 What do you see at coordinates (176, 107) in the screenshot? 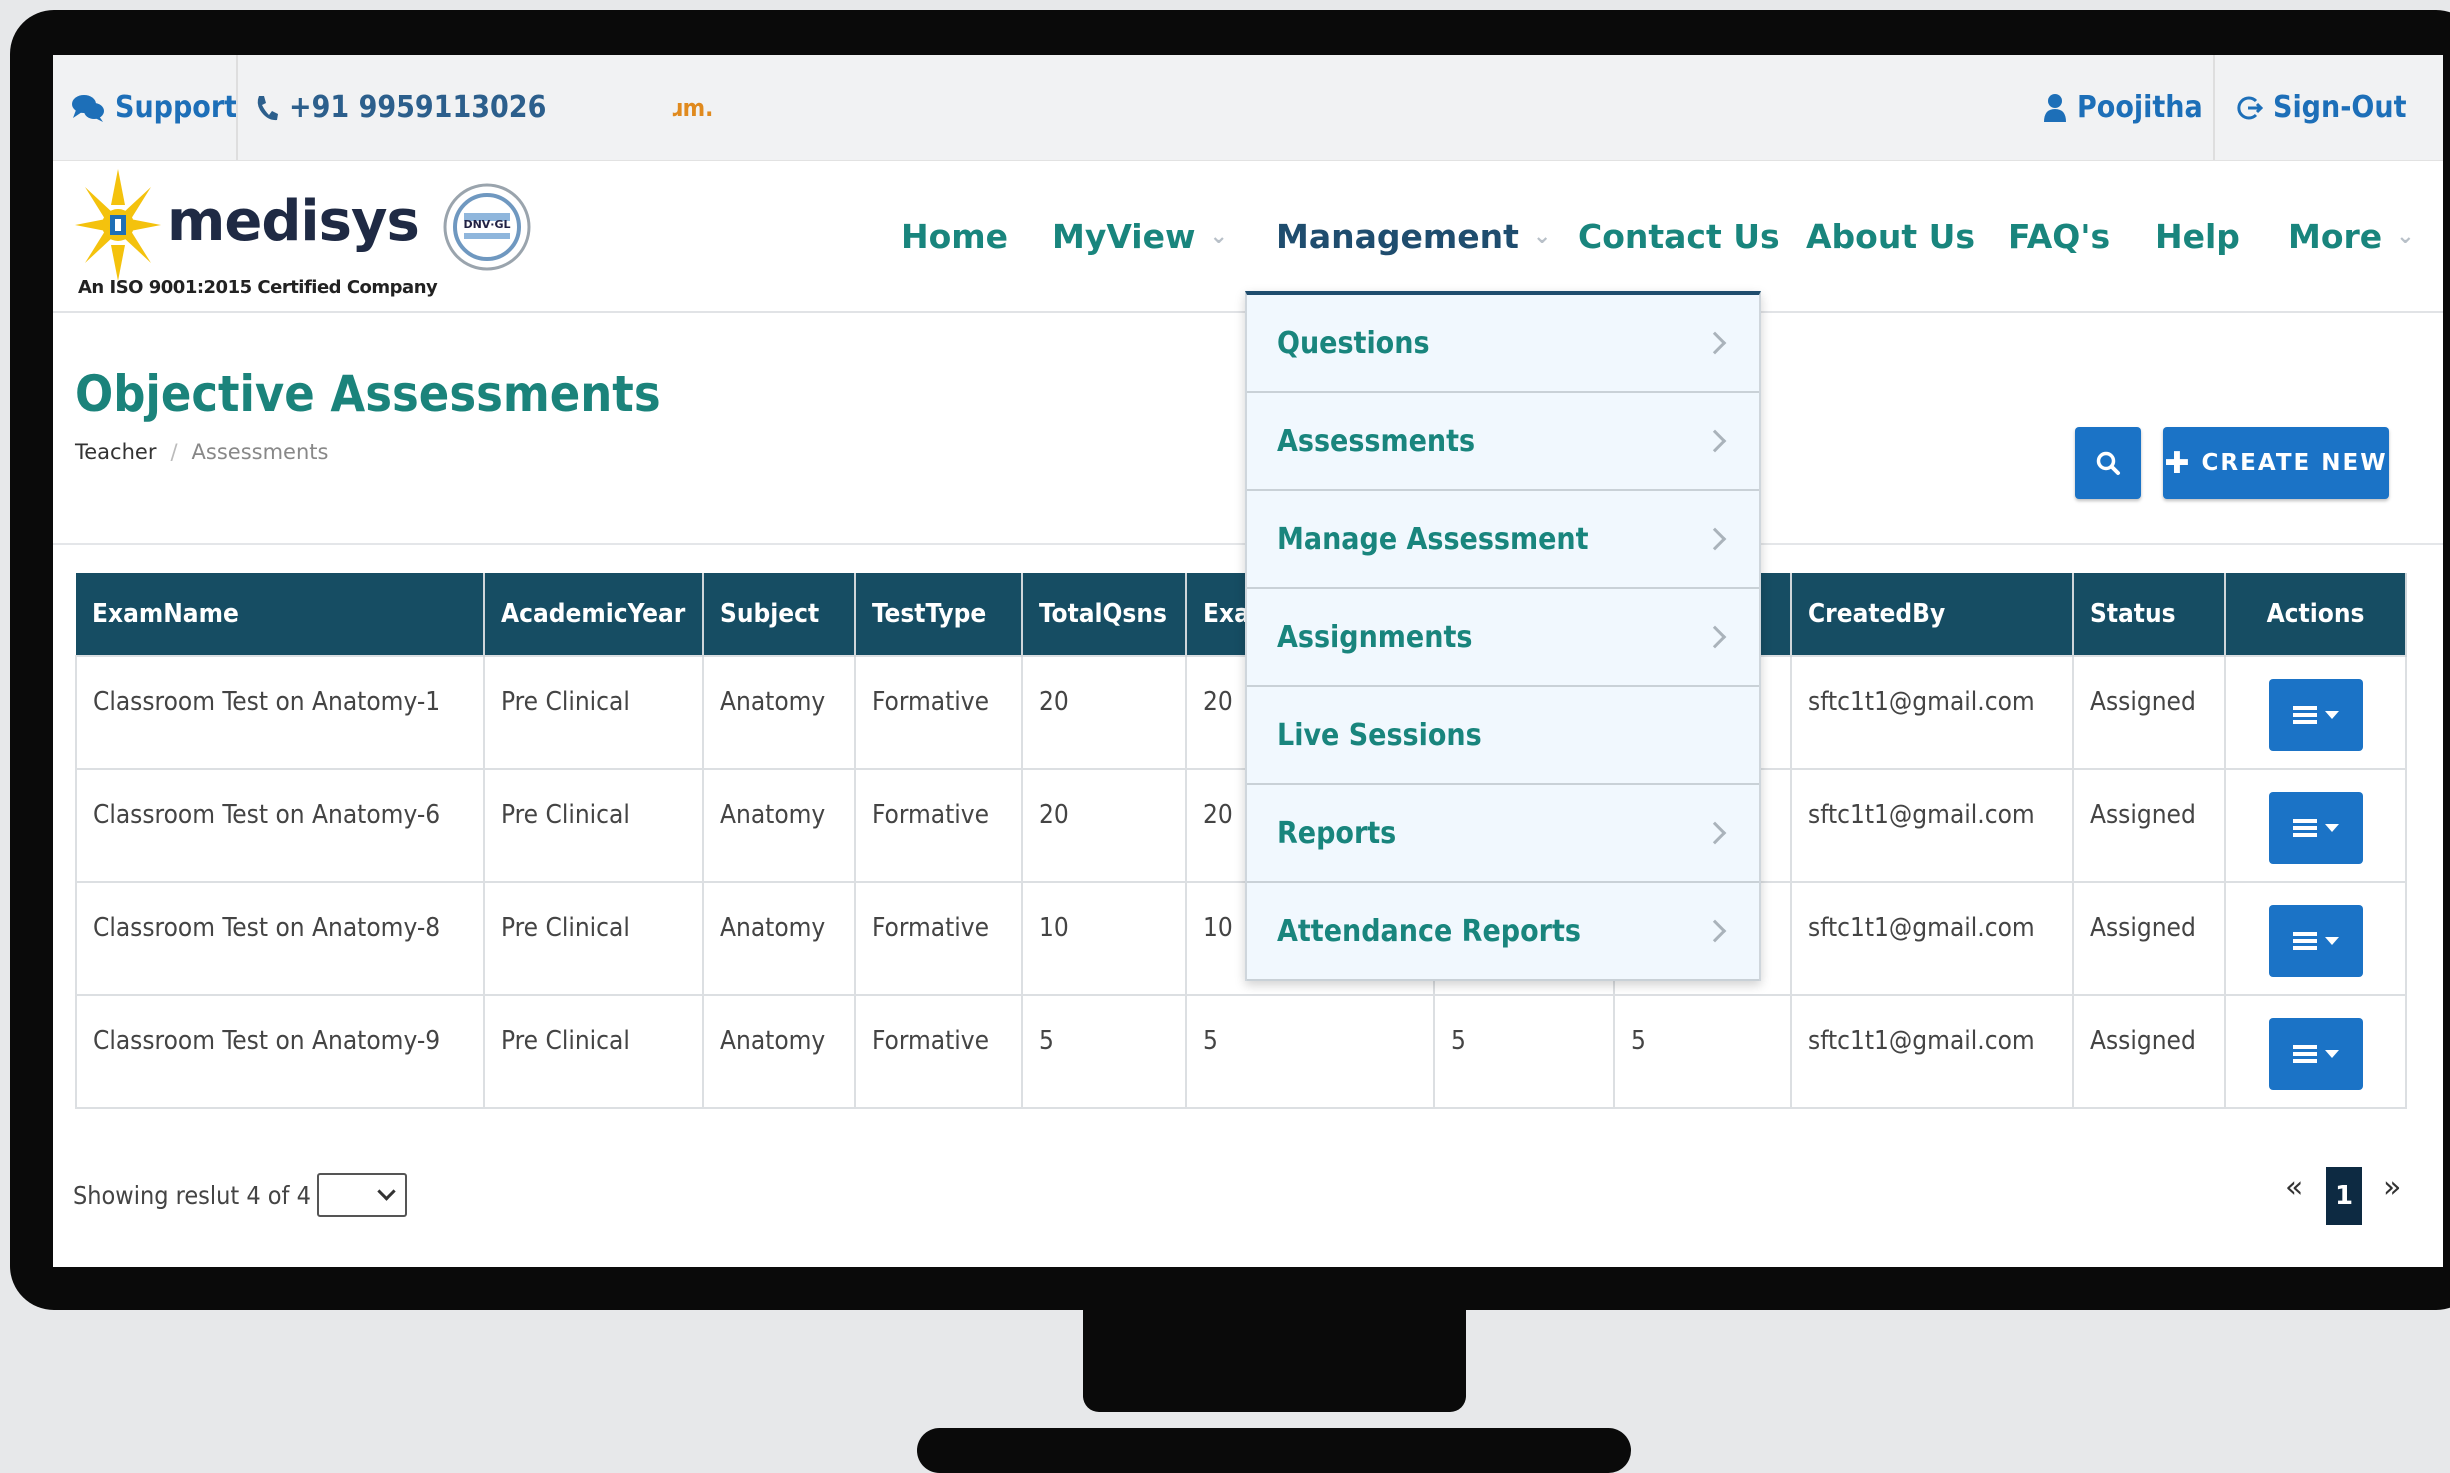
I see `support-label: Support` at bounding box center [176, 107].